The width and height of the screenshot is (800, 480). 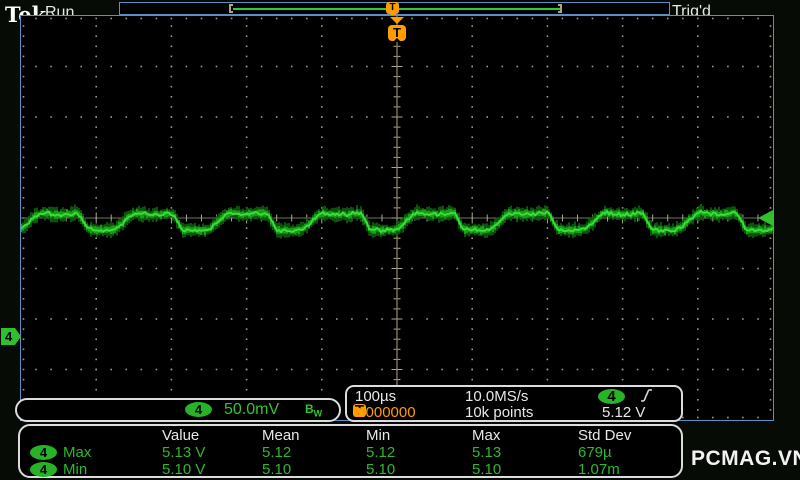 What do you see at coordinates (486, 435) in the screenshot?
I see `meas-header-max: Max` at bounding box center [486, 435].